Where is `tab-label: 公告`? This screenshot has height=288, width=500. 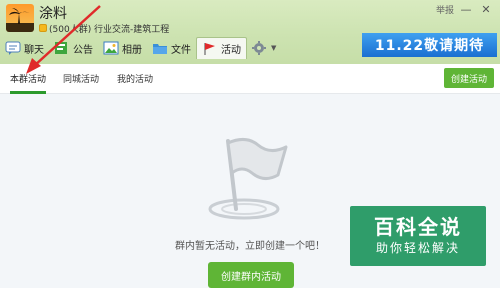 tab-label: 公告 is located at coordinates (83, 50).